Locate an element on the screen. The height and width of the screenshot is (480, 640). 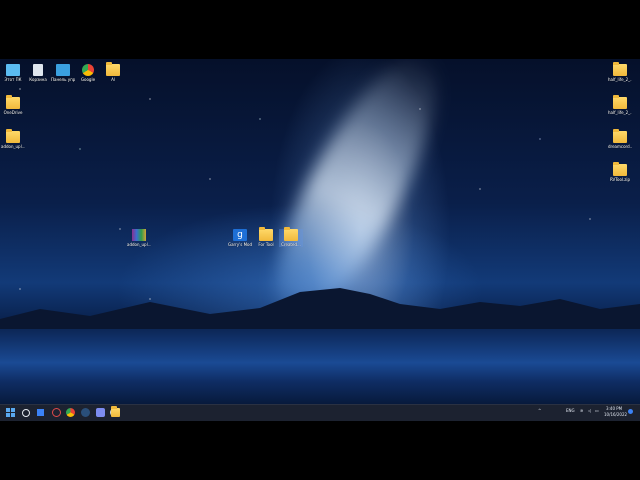
desktop-icon-google: Google is located at coordinates (88, 73).